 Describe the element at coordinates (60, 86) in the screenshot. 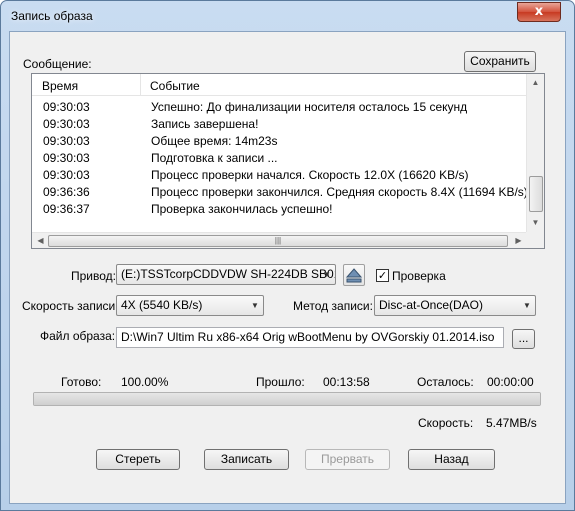

I see `column-time: Время` at that location.